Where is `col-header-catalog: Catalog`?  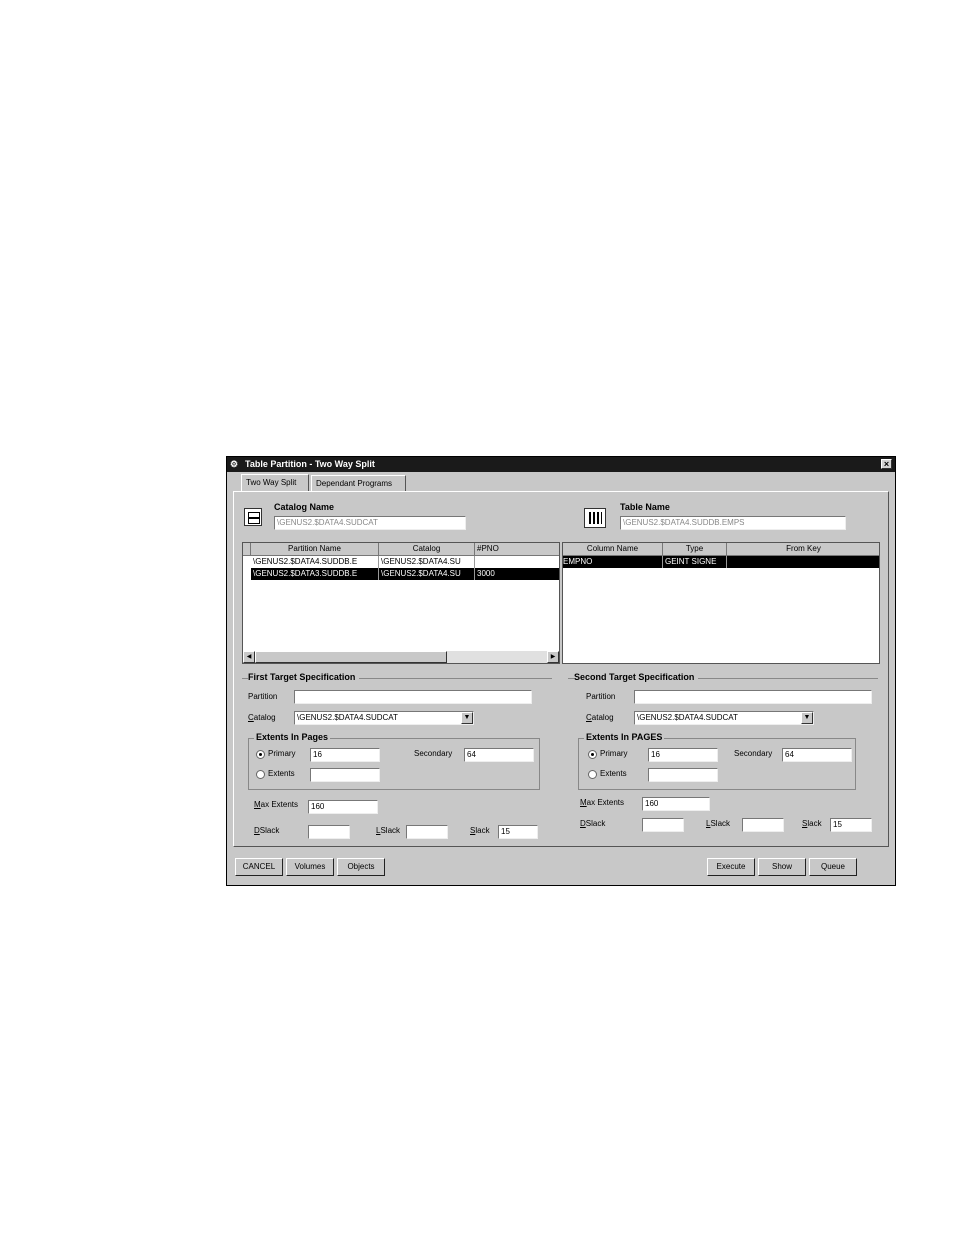
col-header-catalog: Catalog is located at coordinates (427, 549).